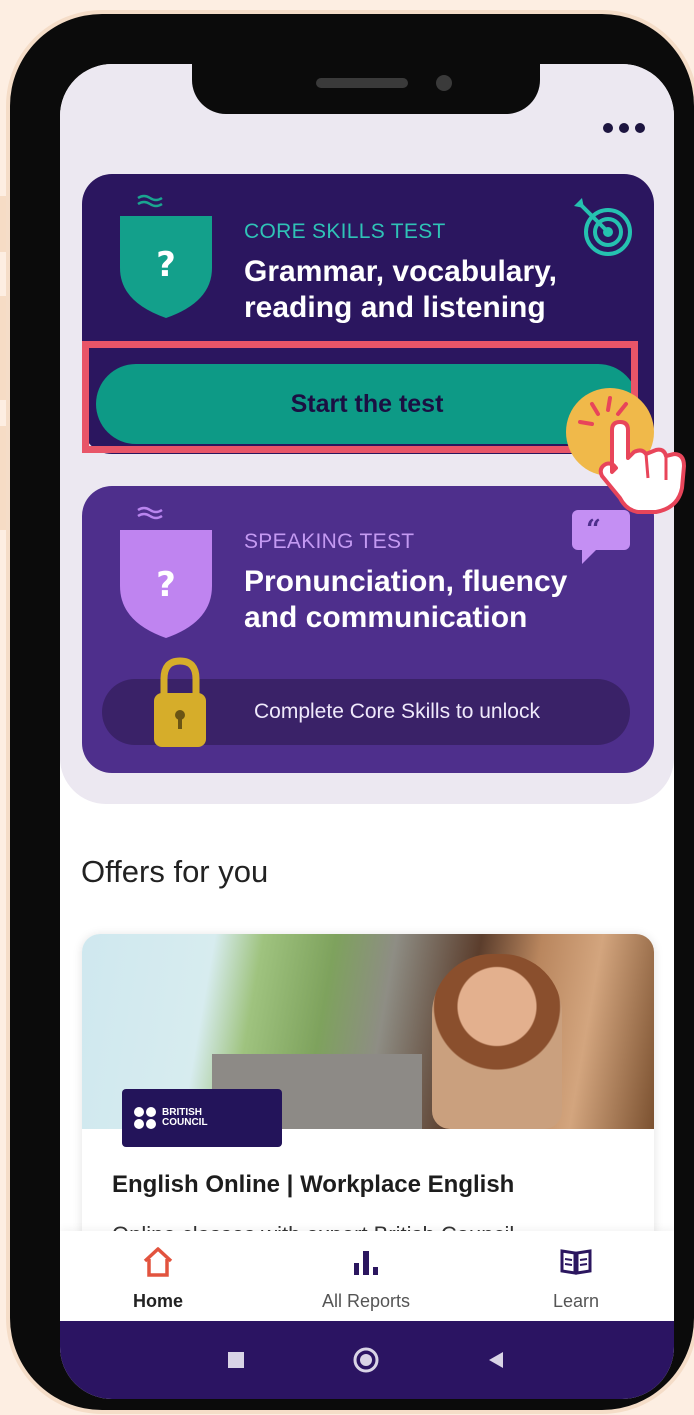 The image size is (694, 1415). Describe the element at coordinates (345, 231) in the screenshot. I see `core-test-eyebrow: CORE SKILLS TEST` at that location.